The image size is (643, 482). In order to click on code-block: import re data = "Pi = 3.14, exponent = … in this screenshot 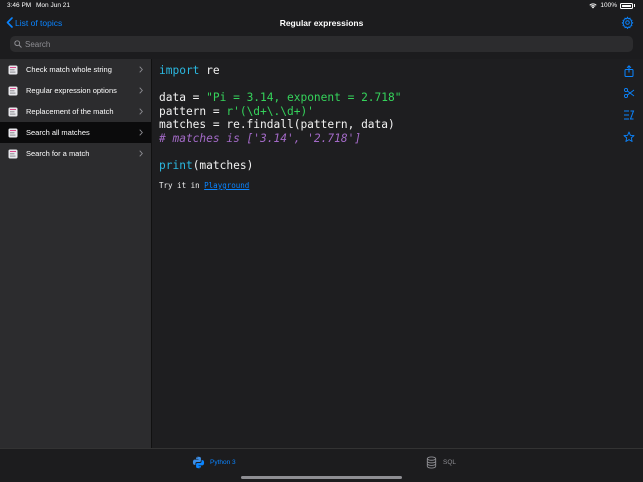, I will do `click(280, 118)`.